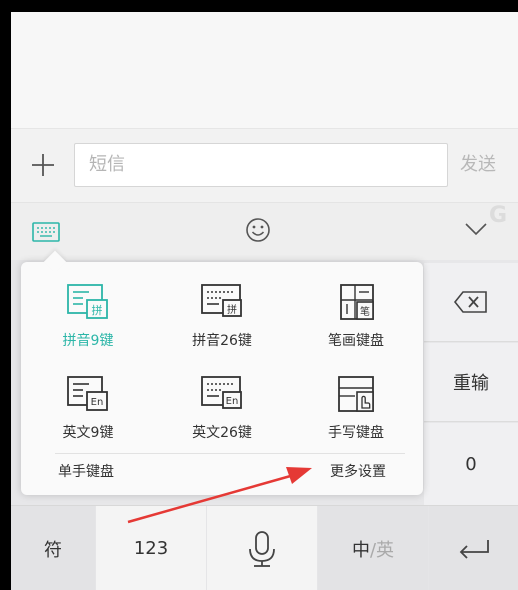 This screenshot has width=518, height=590. Describe the element at coordinates (230, 453) in the screenshot. I see `menu-divider` at that location.